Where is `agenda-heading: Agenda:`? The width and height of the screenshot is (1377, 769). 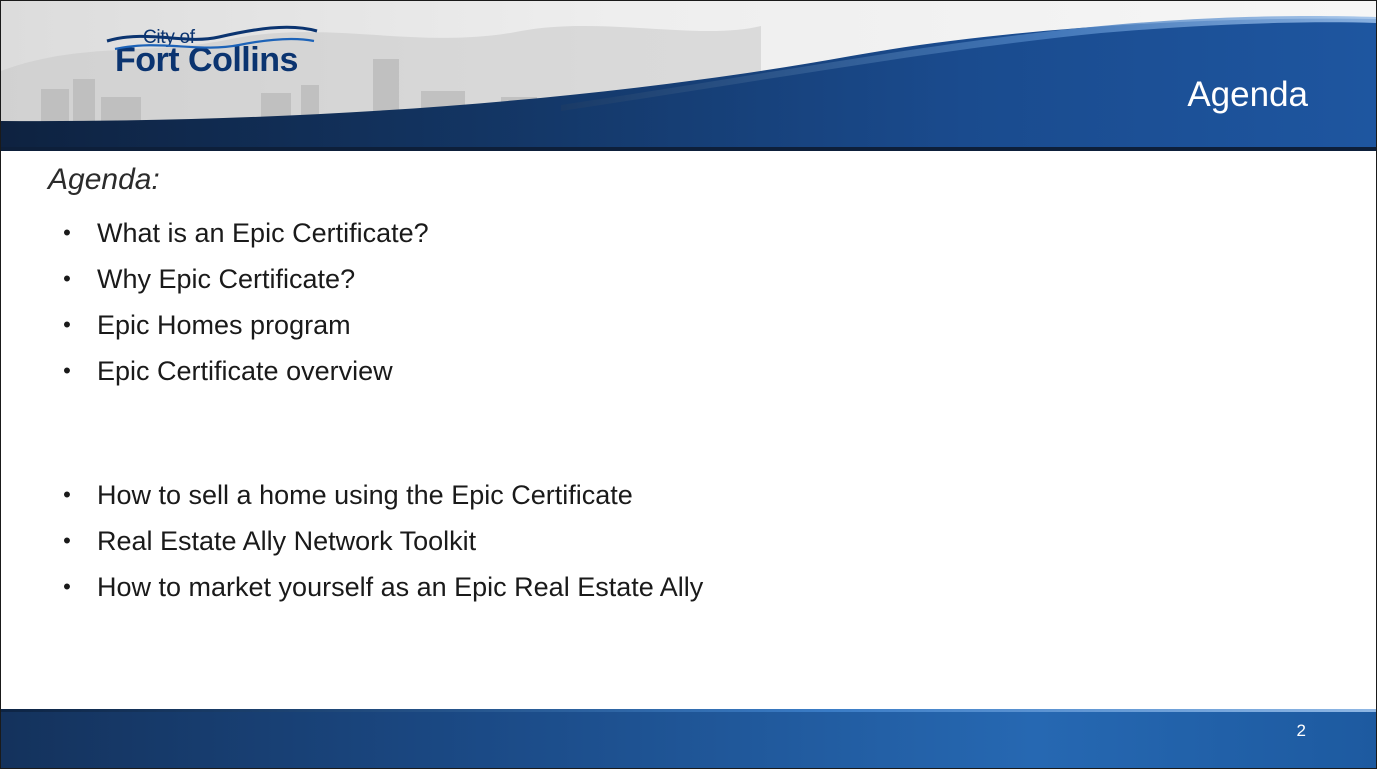 agenda-heading: Agenda: is located at coordinates (104, 179).